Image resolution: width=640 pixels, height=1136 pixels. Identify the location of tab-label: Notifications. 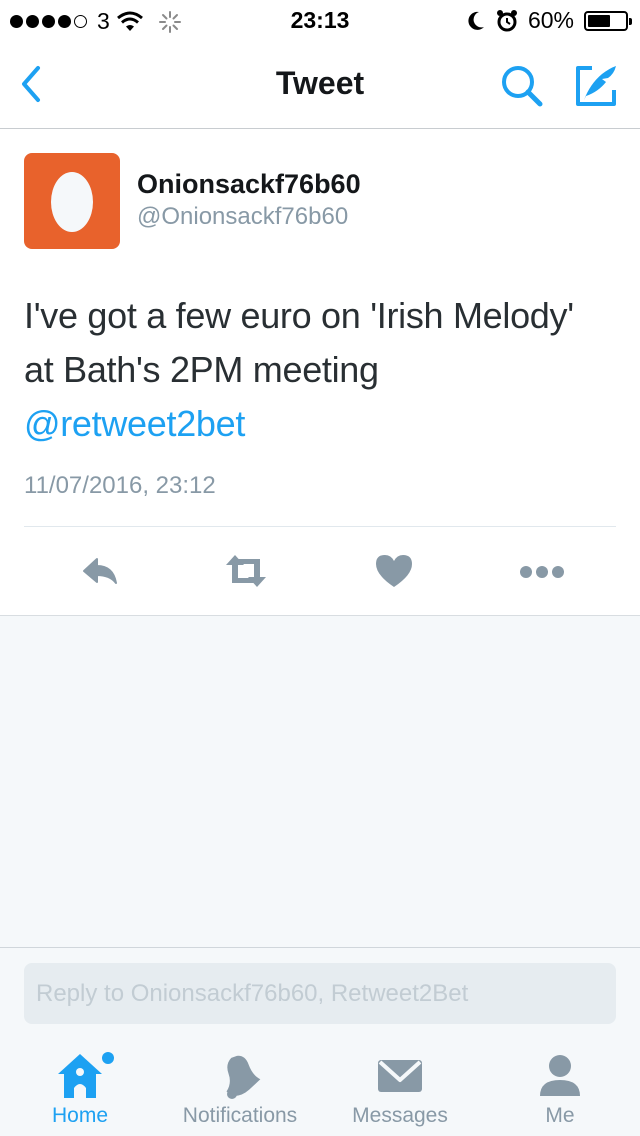
(240, 1115).